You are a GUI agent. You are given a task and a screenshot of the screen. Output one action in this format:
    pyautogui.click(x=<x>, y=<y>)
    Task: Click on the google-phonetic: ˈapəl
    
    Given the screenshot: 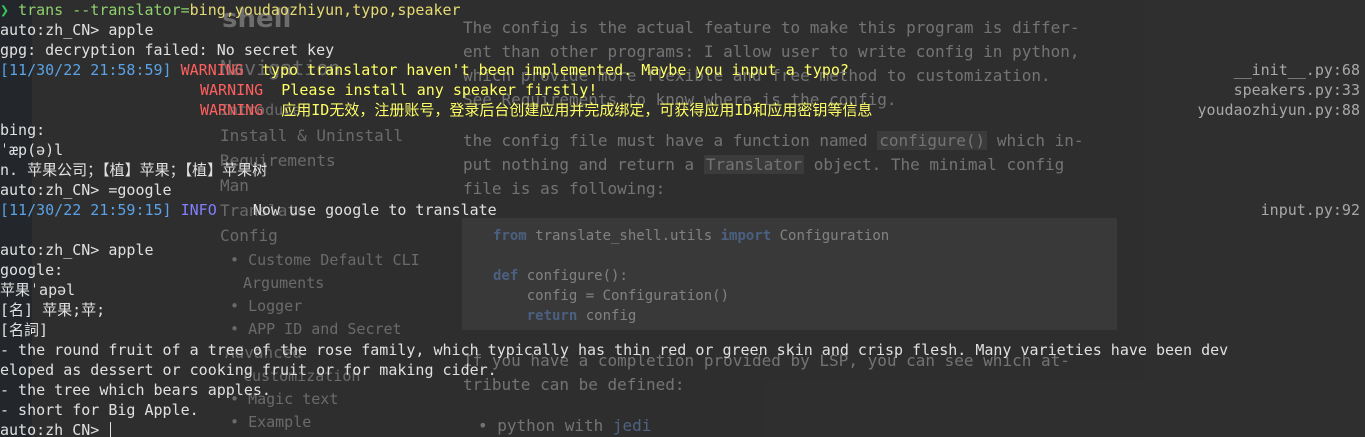 What is the action you would take?
    pyautogui.click(x=53, y=290)
    